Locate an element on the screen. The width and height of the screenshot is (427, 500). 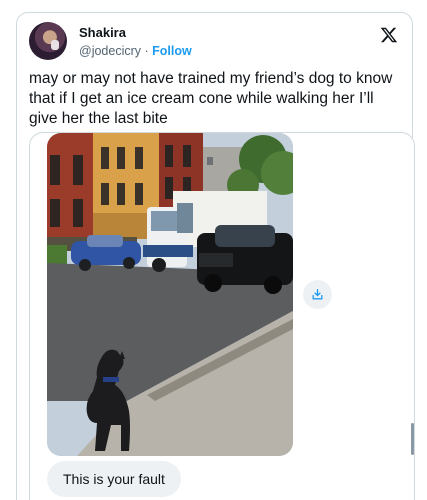
scrollbar-thumb is located at coordinates (412, 439).